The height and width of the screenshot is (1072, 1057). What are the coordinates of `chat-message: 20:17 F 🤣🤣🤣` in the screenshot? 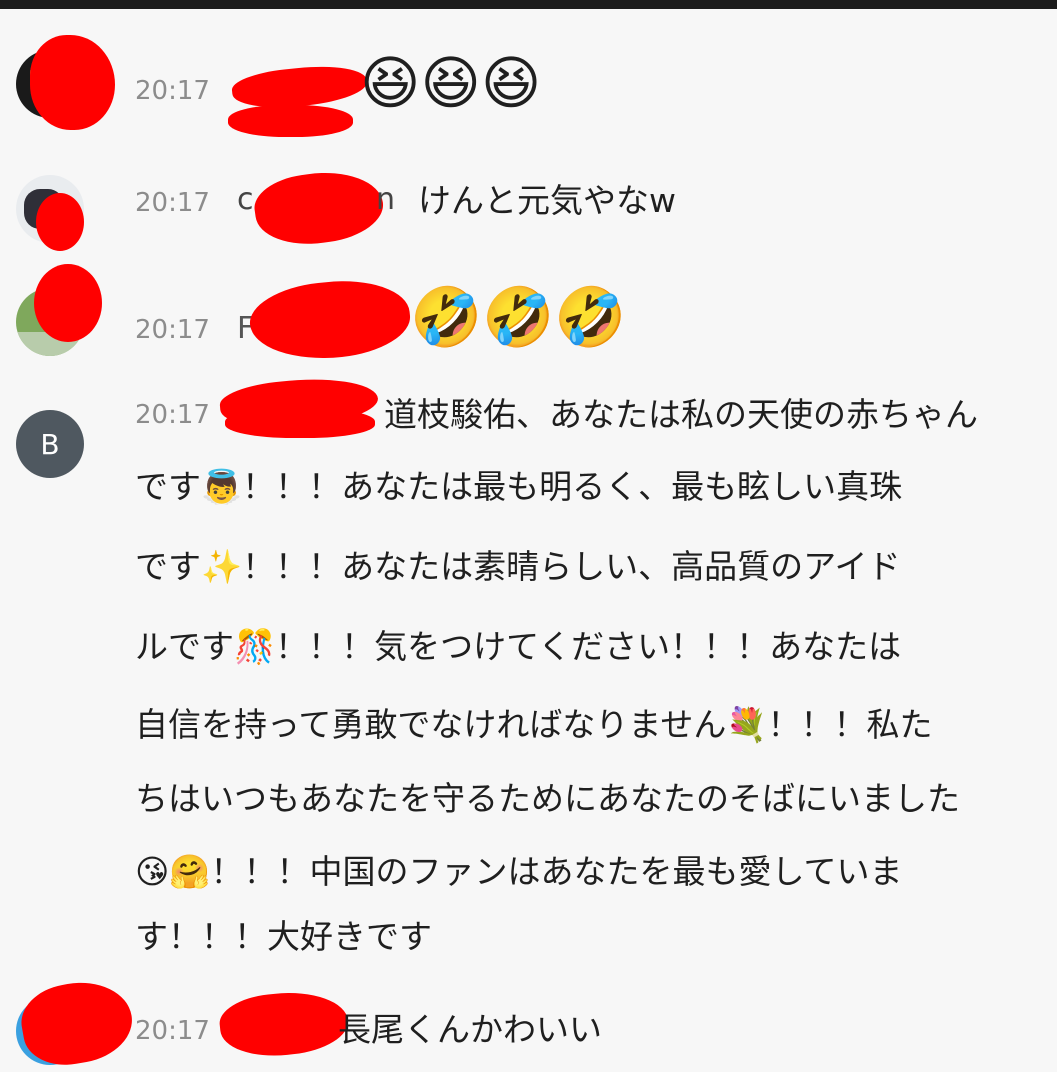 It's located at (528, 317).